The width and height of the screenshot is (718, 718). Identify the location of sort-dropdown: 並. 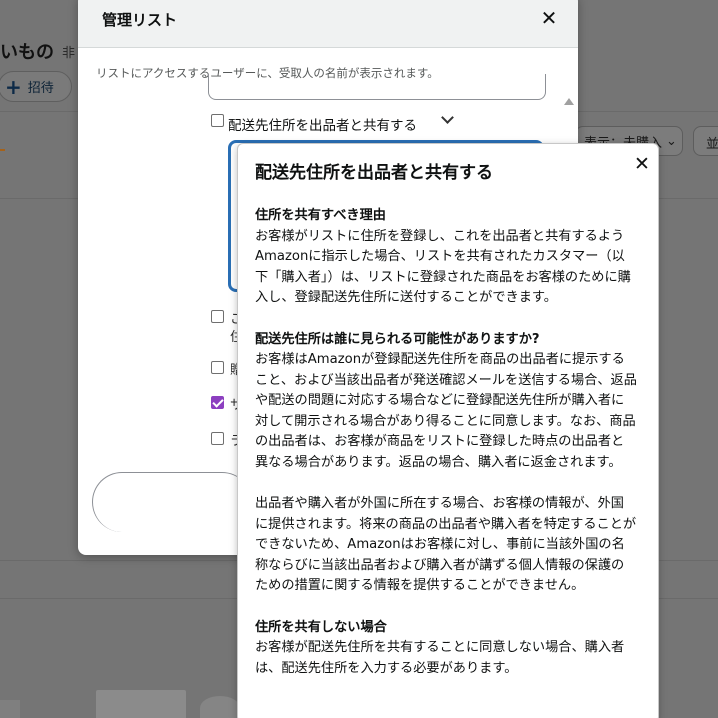
(705, 141).